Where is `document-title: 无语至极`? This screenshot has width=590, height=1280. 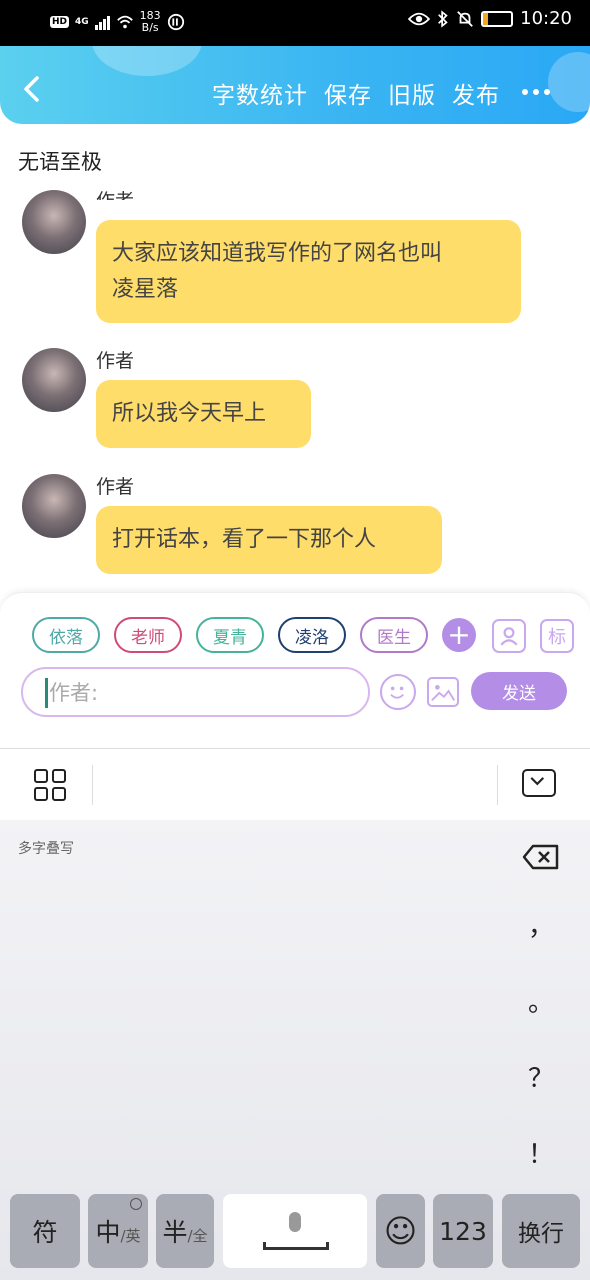
document-title: 无语至极 is located at coordinates (60, 161).